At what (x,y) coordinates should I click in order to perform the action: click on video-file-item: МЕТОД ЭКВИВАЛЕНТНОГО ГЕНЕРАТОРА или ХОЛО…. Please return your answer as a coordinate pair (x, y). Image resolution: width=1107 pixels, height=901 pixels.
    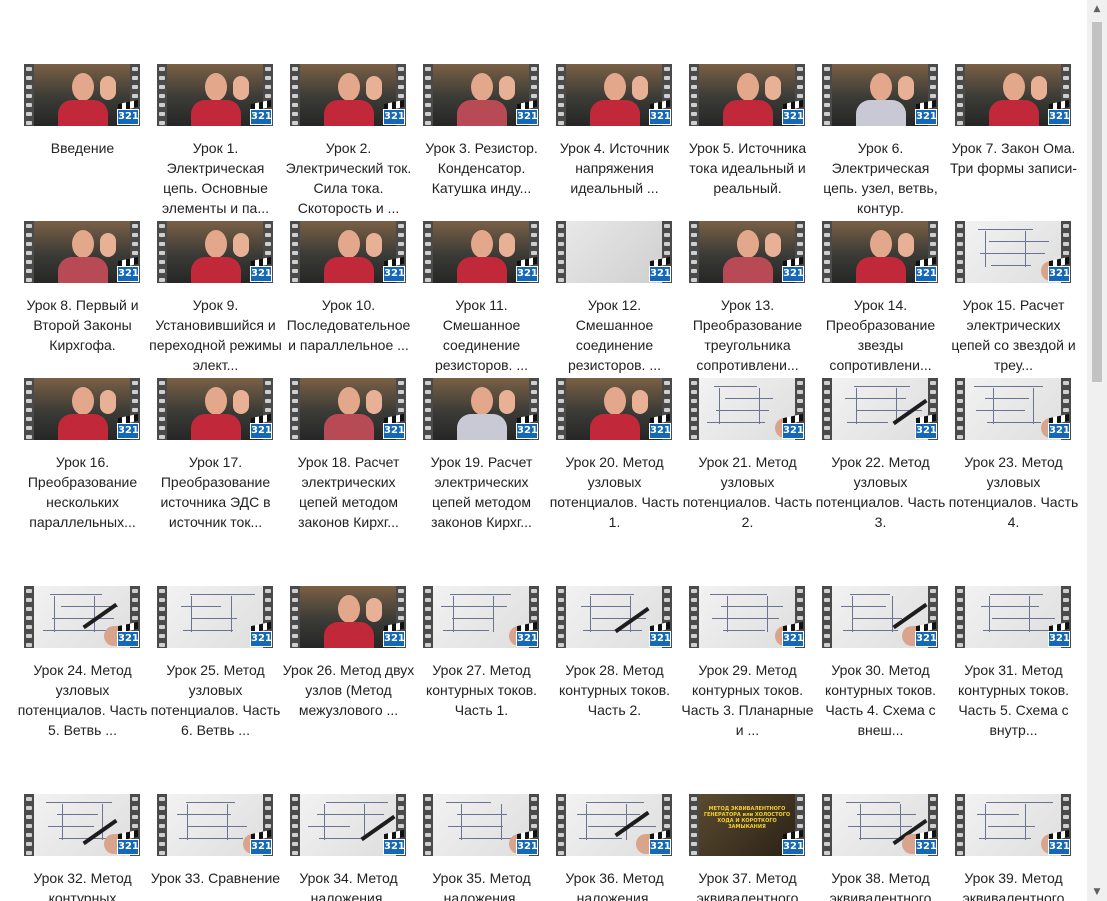
    Looking at the image, I should click on (755, 847).